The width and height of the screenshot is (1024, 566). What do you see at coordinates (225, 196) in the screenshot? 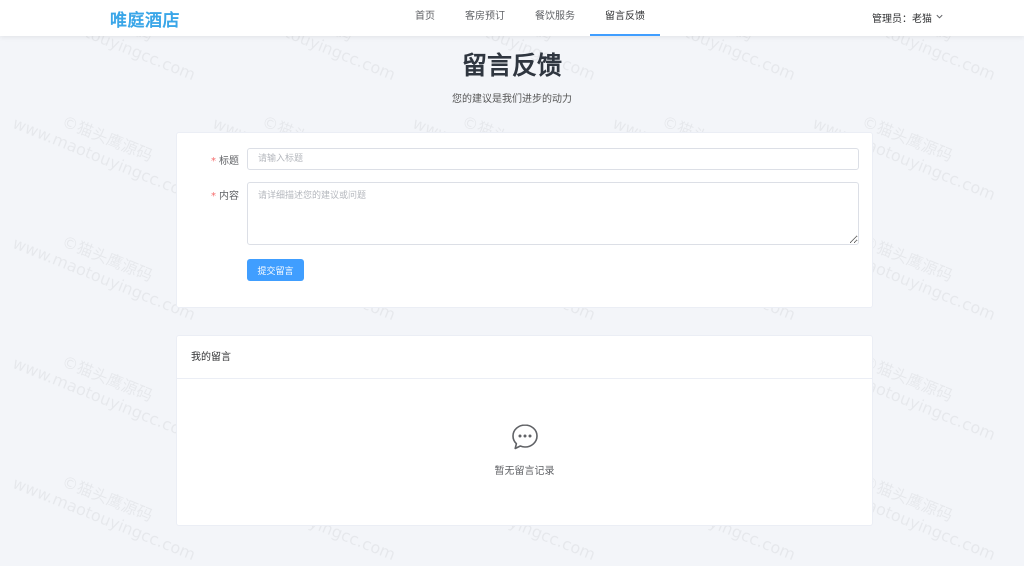
I see `content-label: * 内容` at bounding box center [225, 196].